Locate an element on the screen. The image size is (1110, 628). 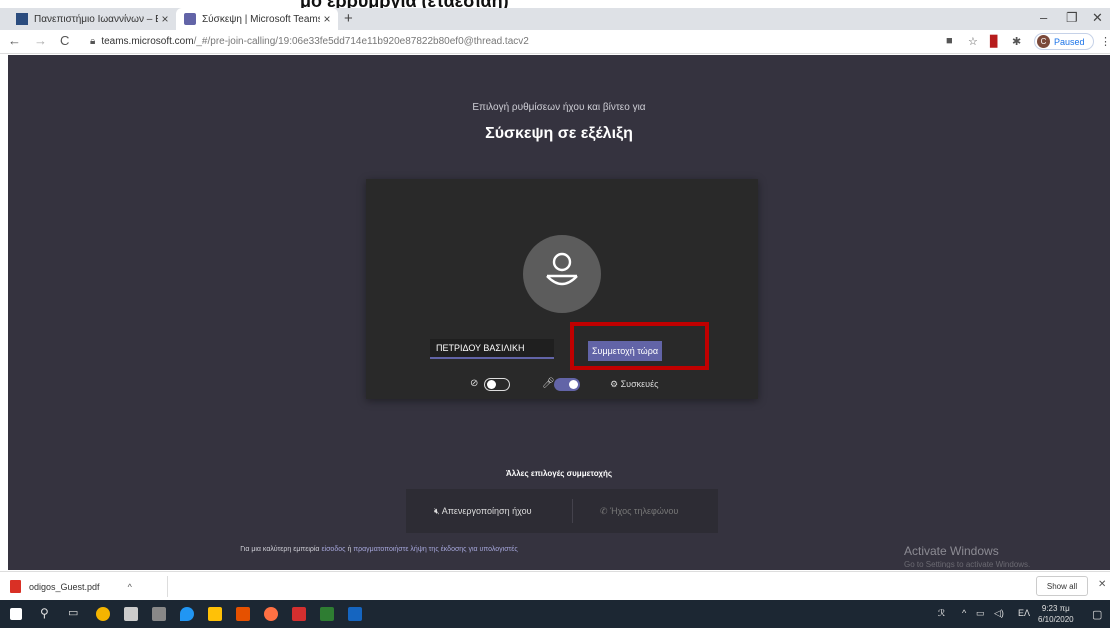
phone-icon: ✆ is located at coordinates (604, 511).